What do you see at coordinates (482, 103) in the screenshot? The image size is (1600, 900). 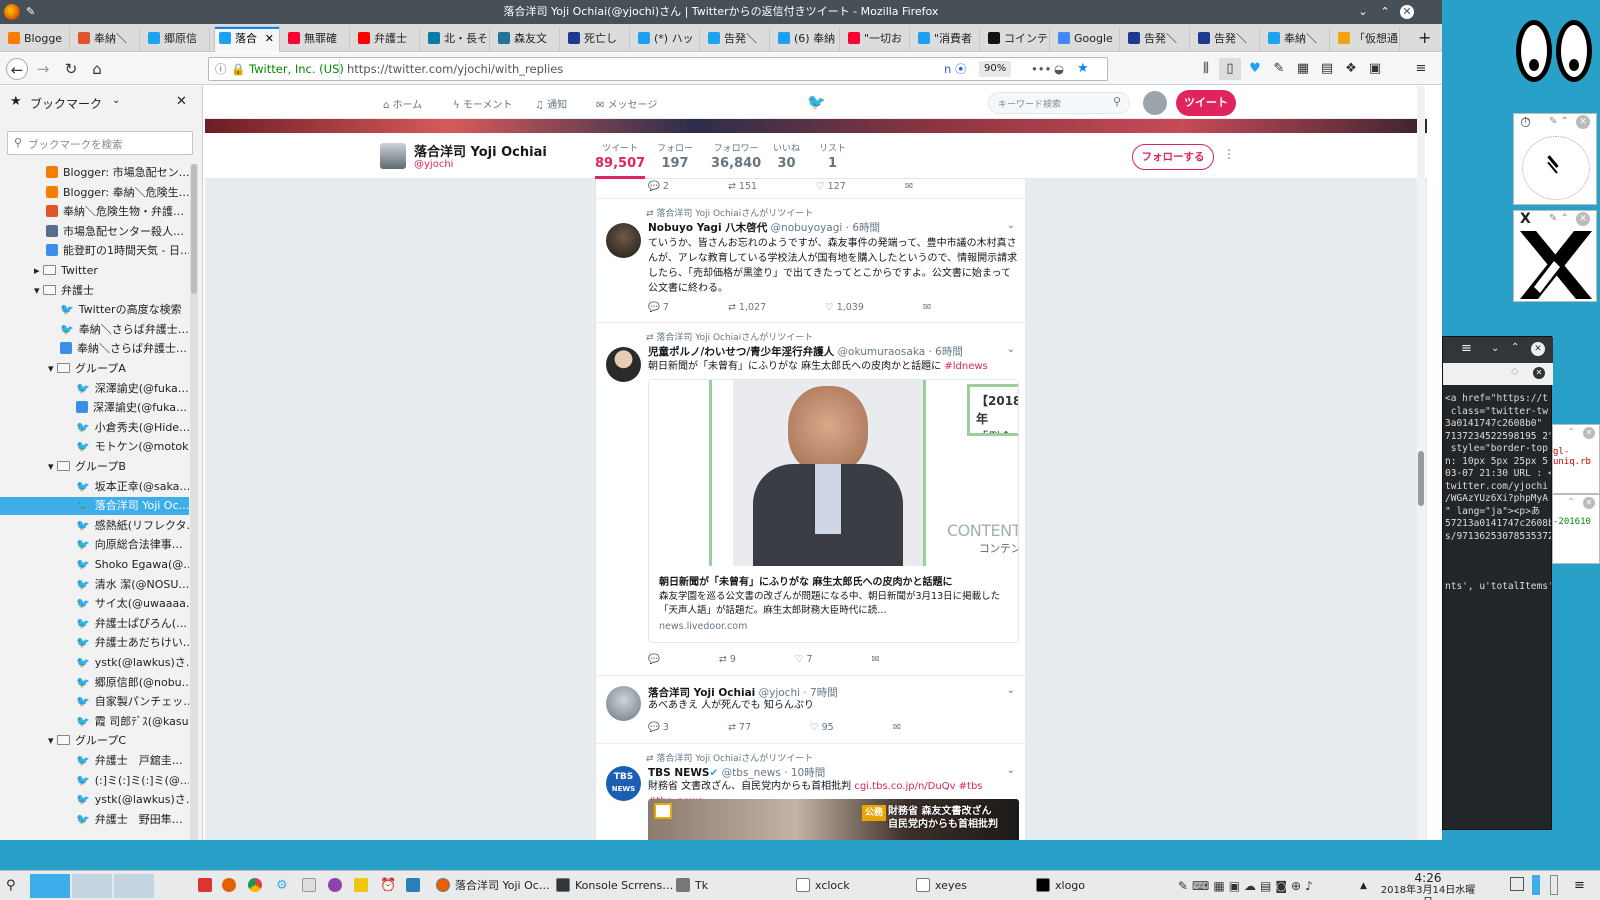 I see `nav-moments: ϟ モーメント` at bounding box center [482, 103].